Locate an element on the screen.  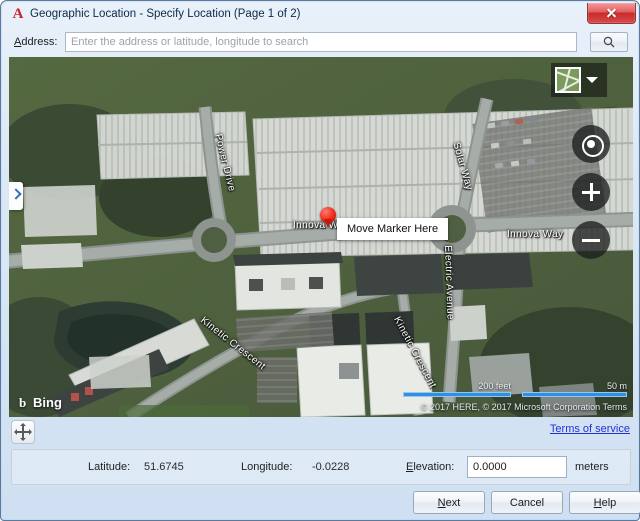
latitude-value: 51.6745 is located at coordinates (164, 467).